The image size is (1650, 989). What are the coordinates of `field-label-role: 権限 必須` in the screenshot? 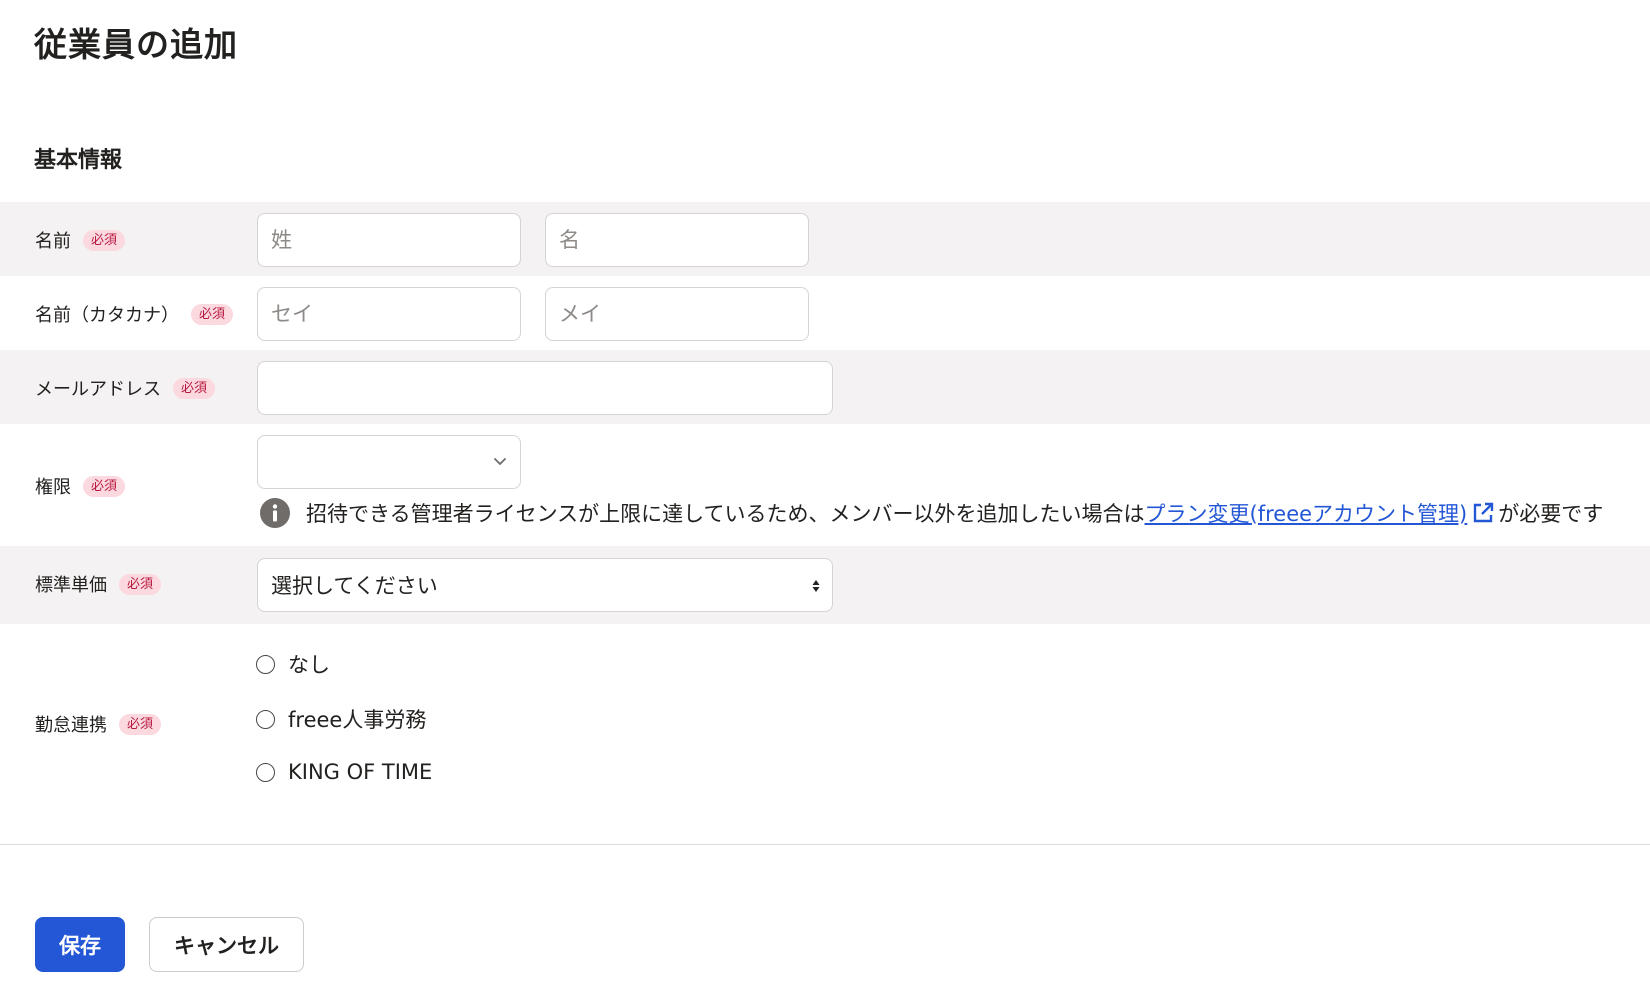 It's located at (80, 486).